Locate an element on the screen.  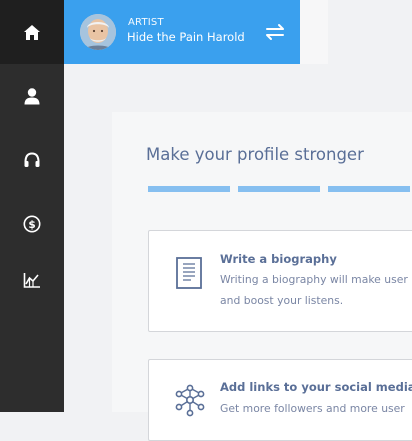
card-title: Add links to your social media is located at coordinates (316, 387).